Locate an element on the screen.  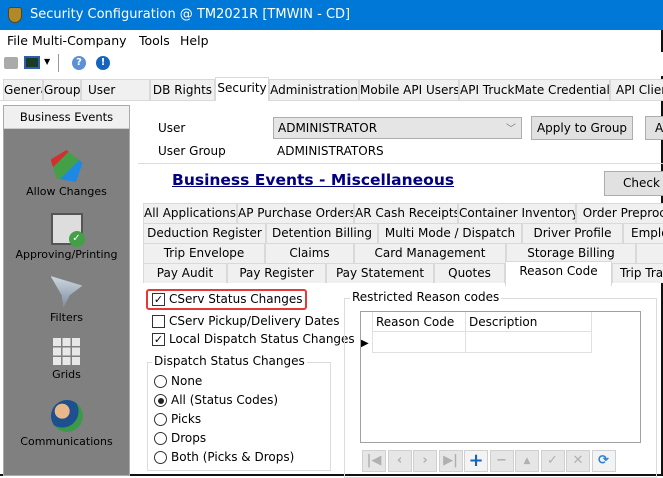
radio-drops is located at coordinates (160, 438).